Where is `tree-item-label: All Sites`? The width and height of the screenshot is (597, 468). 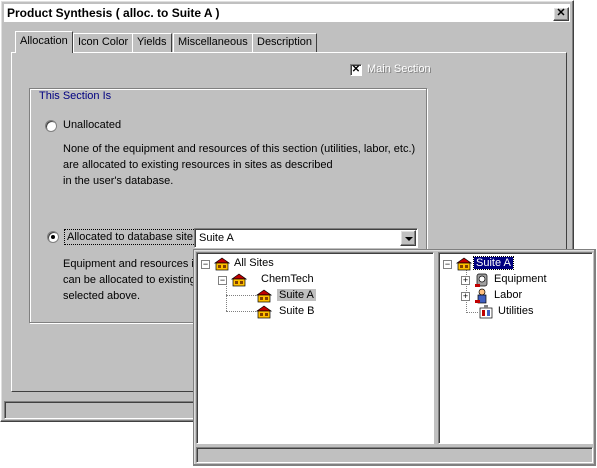 tree-item-label: All Sites is located at coordinates (254, 263).